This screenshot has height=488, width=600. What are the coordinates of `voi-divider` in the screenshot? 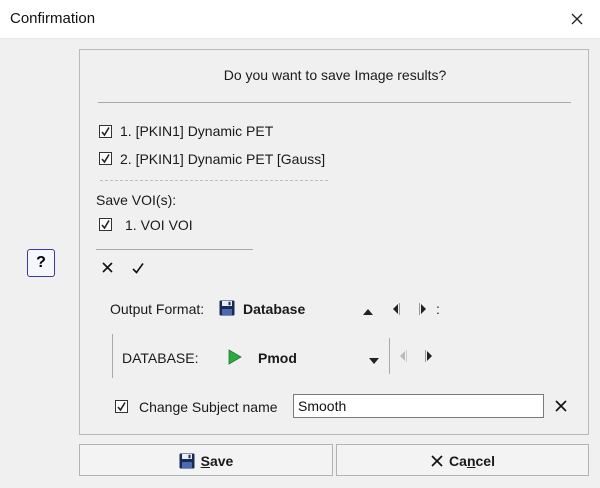 It's located at (174, 249).